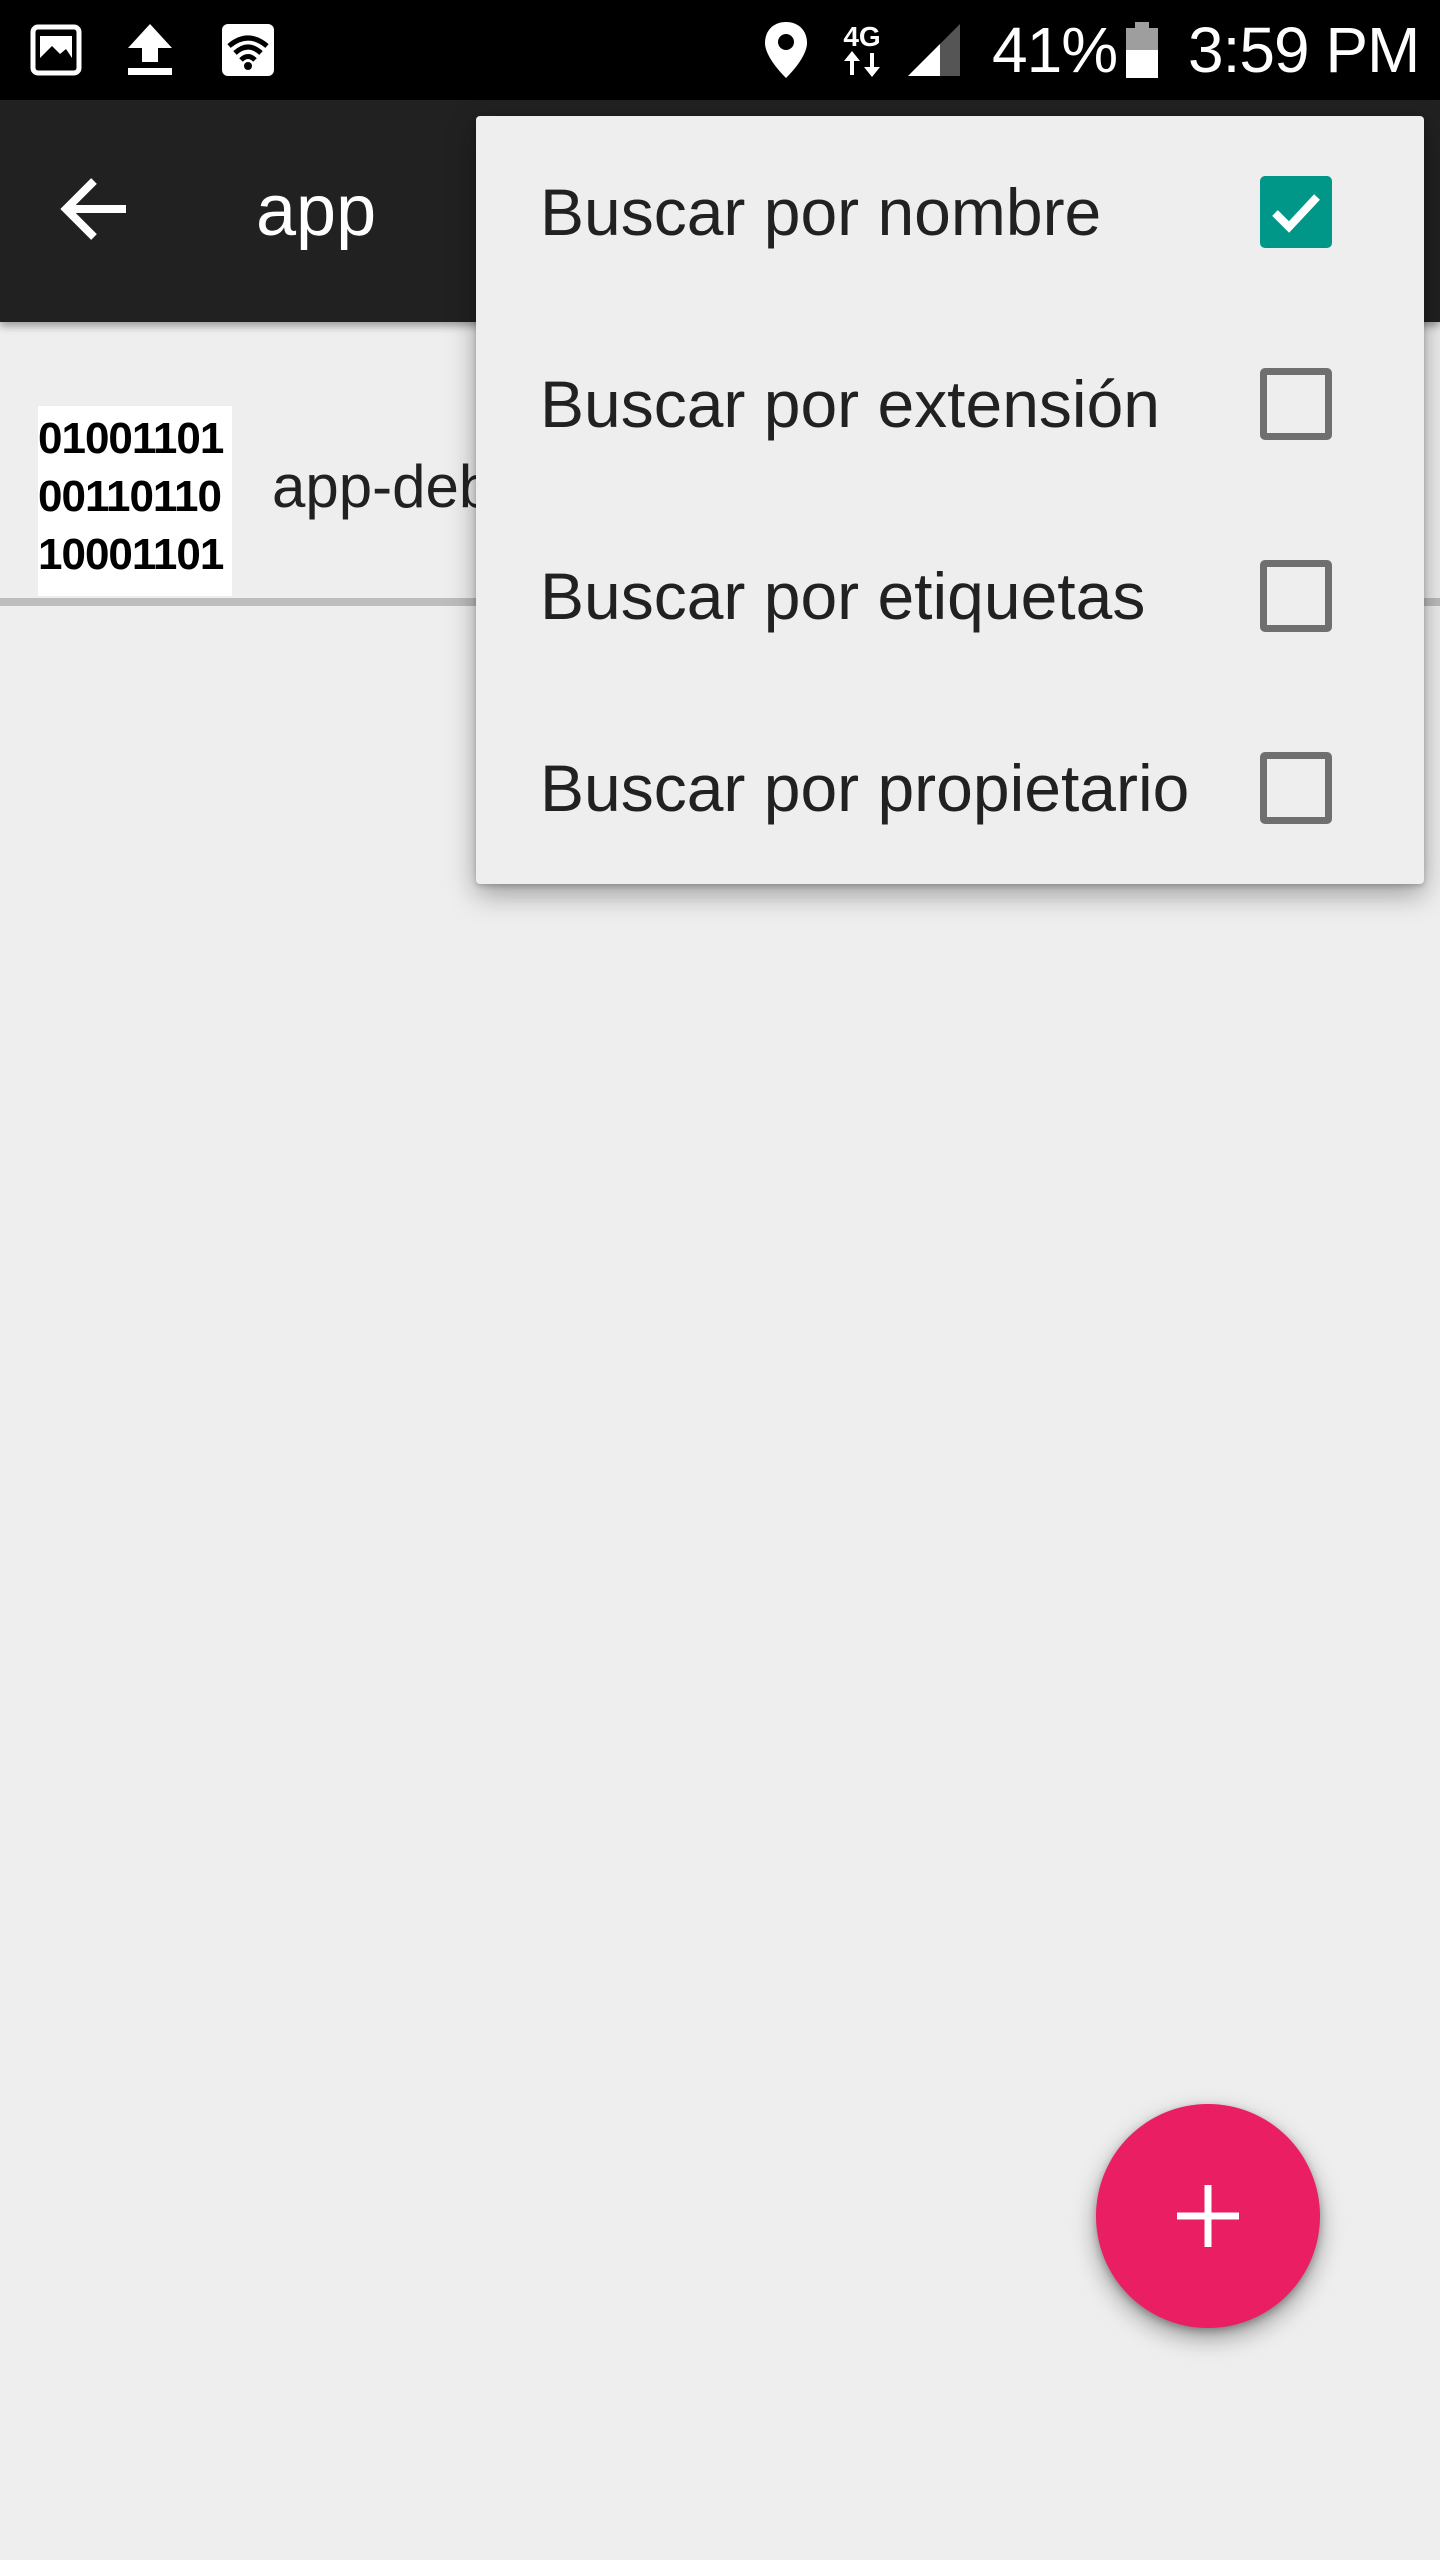  What do you see at coordinates (821, 212) in the screenshot?
I see `menu-item-label: Buscar por nombre` at bounding box center [821, 212].